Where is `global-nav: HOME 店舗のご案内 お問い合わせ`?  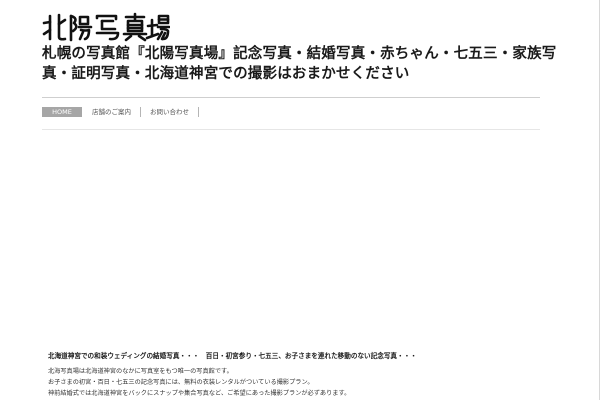
global-nav: HOME 店舗のご案内 お問い合わせ is located at coordinates (120, 112).